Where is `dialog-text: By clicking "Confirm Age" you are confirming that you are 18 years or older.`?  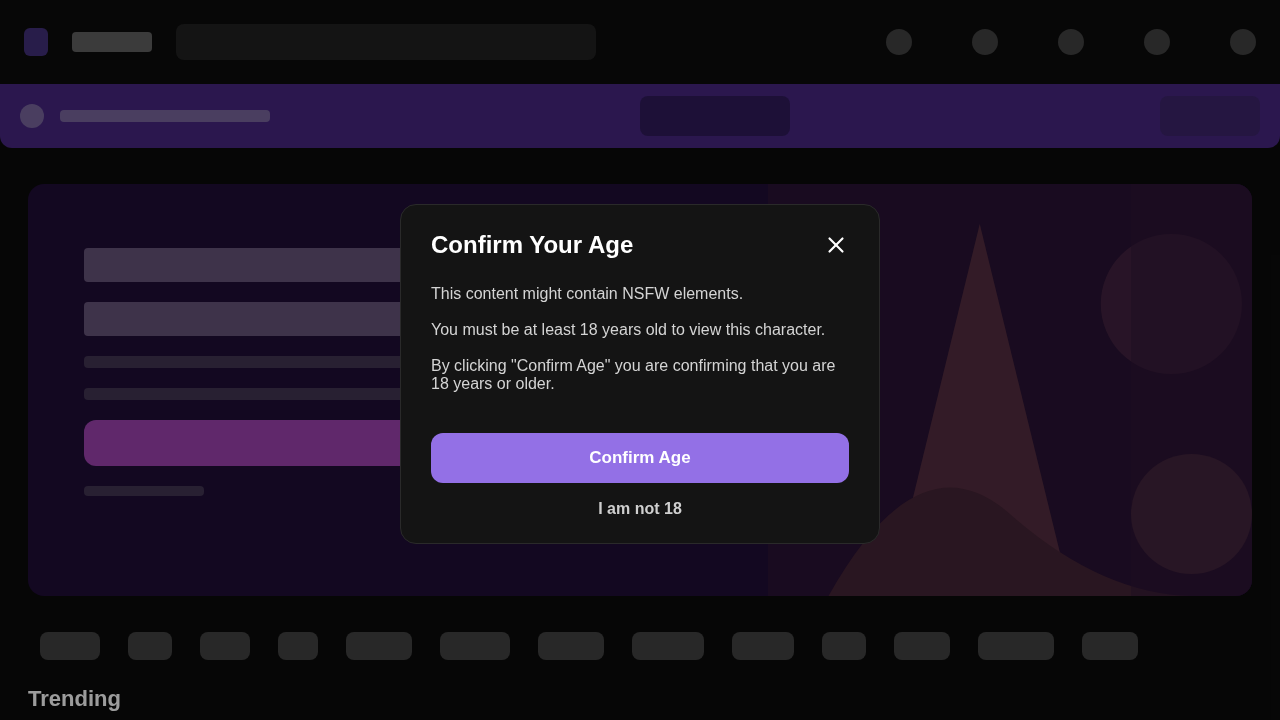
dialog-text: By clicking "Confirm Age" you are confirming that you are 18 years or older. is located at coordinates (634, 375).